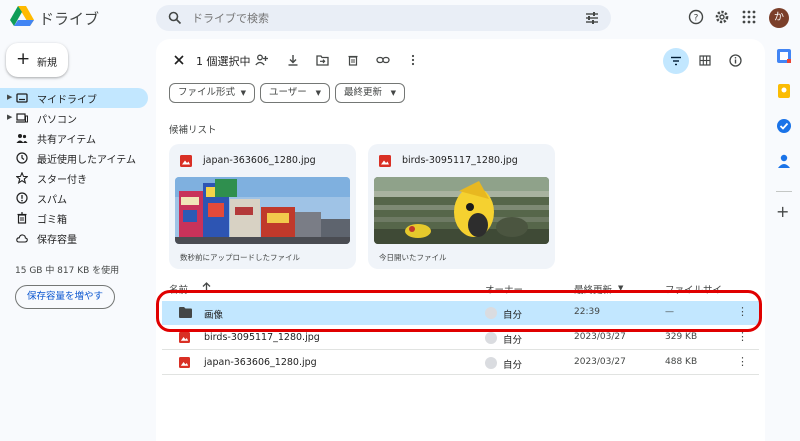 The width and height of the screenshot is (800, 441). What do you see at coordinates (74, 218) in the screenshot?
I see `sidebar-item-trash: ゴミ箱` at bounding box center [74, 218].